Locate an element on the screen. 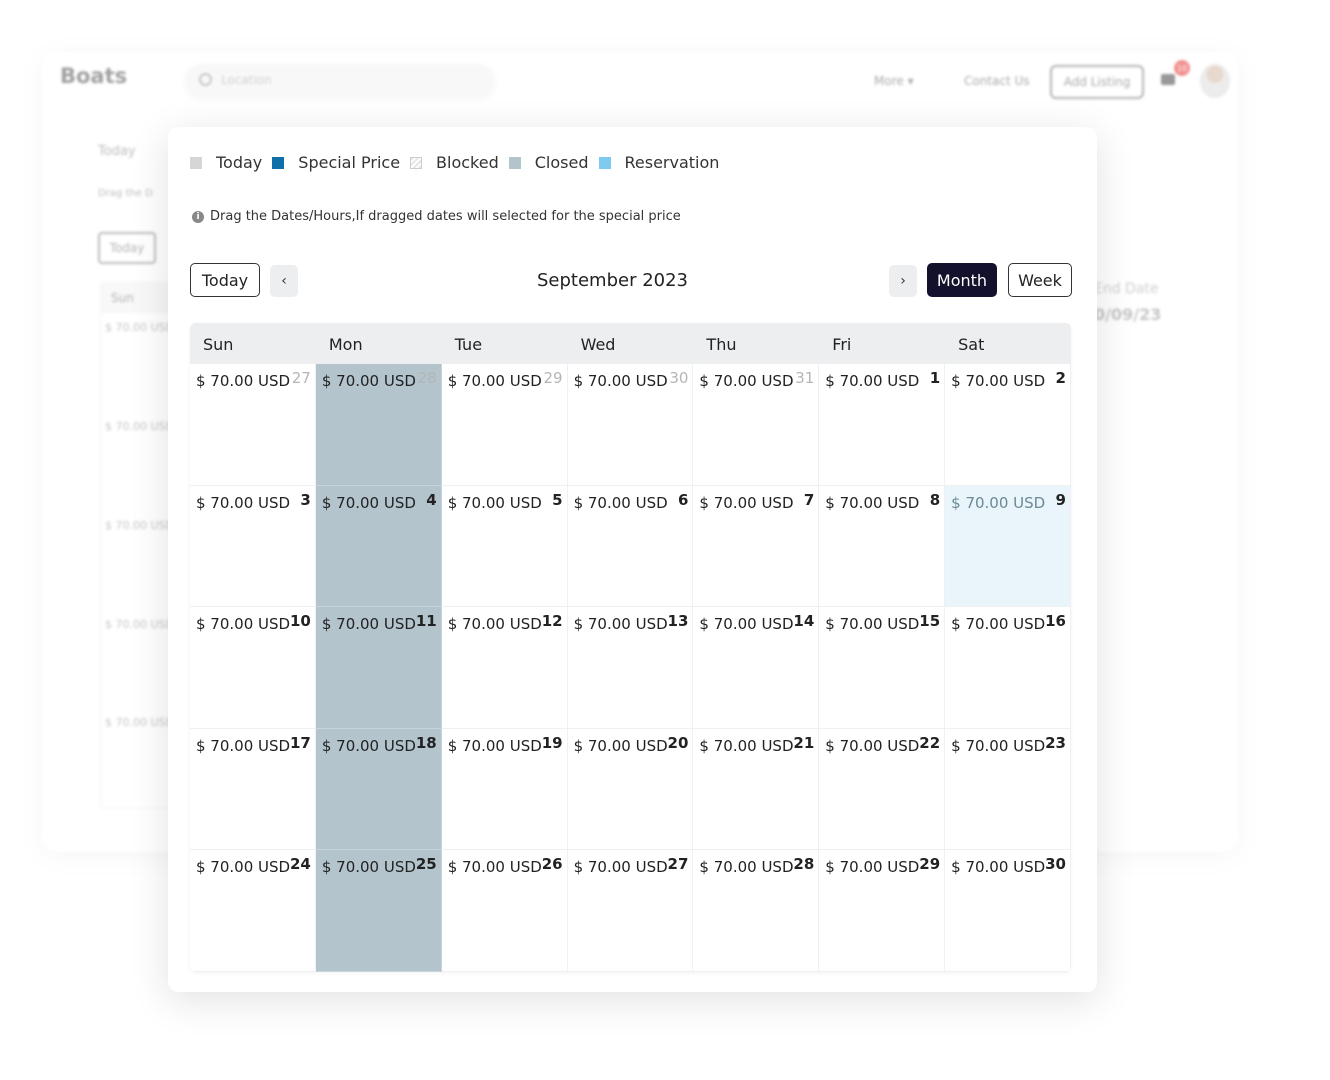 The width and height of the screenshot is (1330, 1080). legend-swatch-reservation is located at coordinates (604, 162).